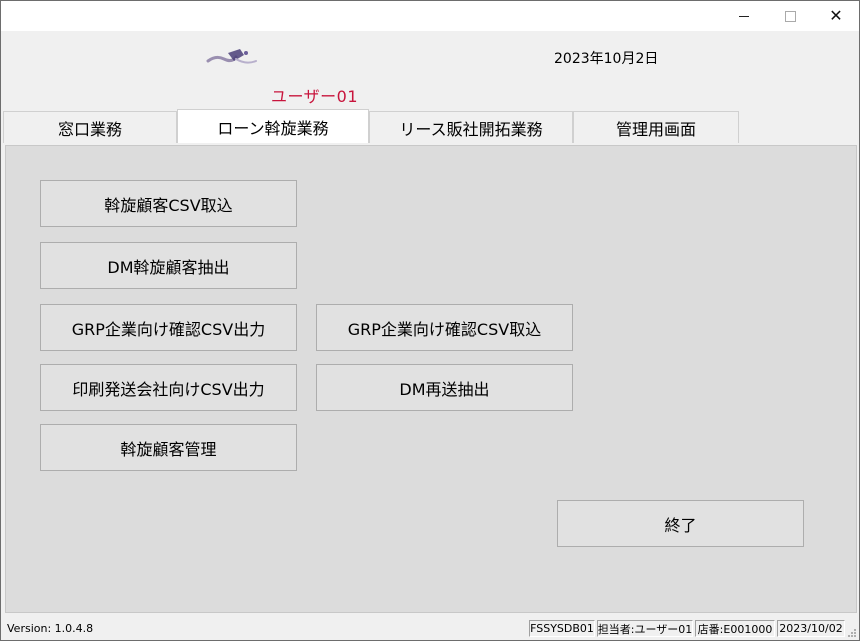 The image size is (860, 641). What do you see at coordinates (273, 126) in the screenshot?
I see `tab-loan-brokerage: ローン斡旋業務` at bounding box center [273, 126].